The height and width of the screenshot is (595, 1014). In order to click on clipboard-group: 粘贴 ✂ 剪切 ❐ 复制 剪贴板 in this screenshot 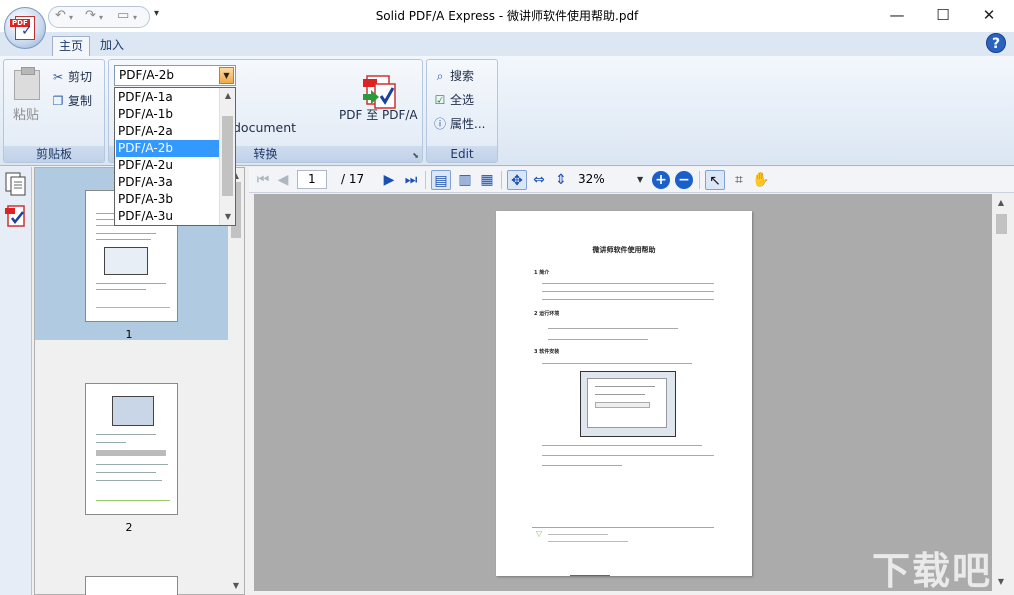, I will do `click(54, 111)`.